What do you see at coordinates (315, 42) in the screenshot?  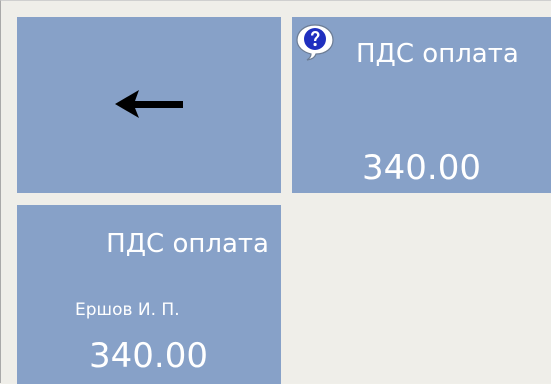 I see `help-question-icon` at bounding box center [315, 42].